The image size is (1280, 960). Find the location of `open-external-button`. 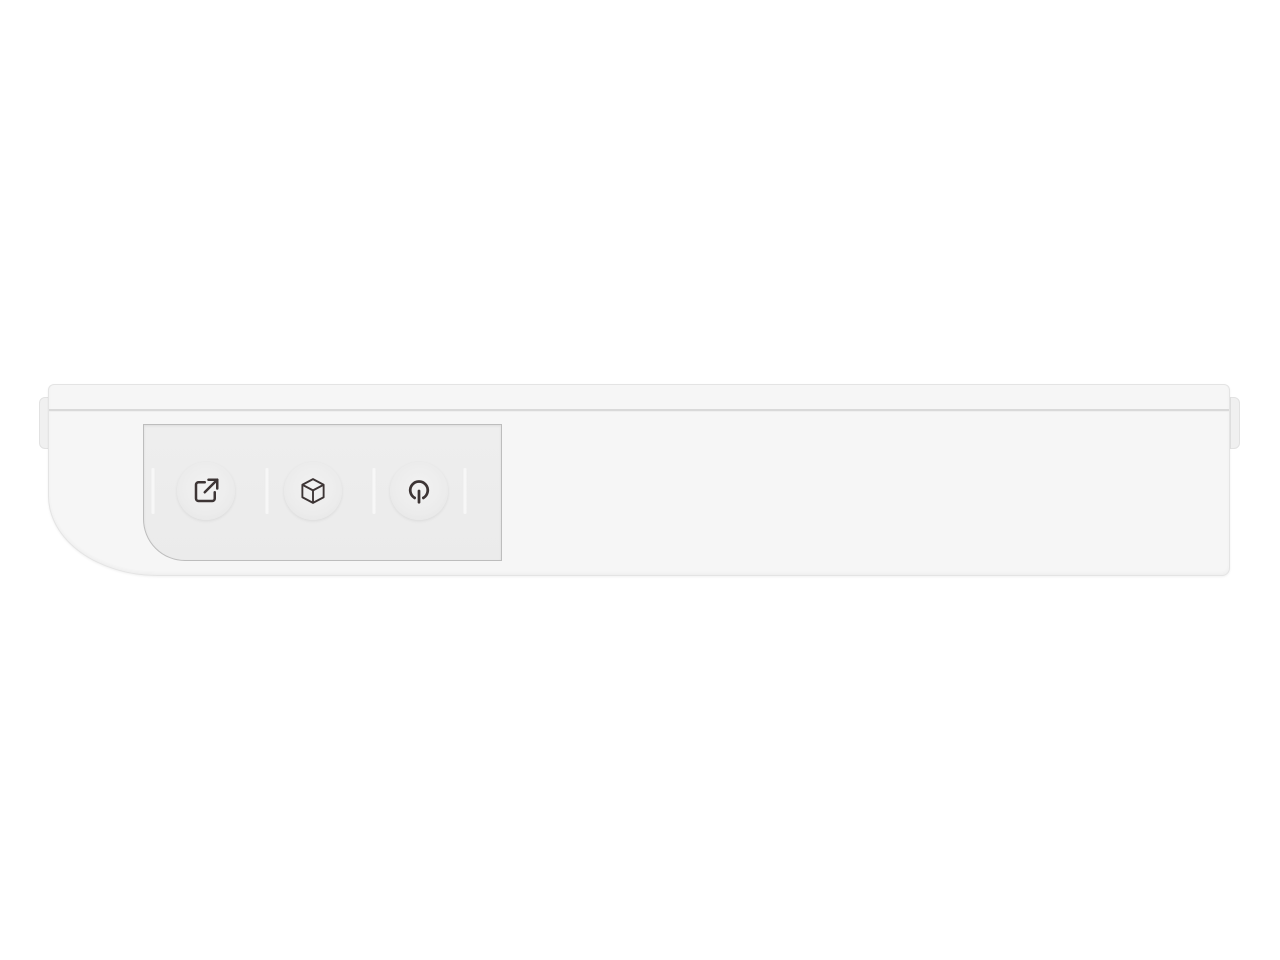

open-external-button is located at coordinates (206, 491).